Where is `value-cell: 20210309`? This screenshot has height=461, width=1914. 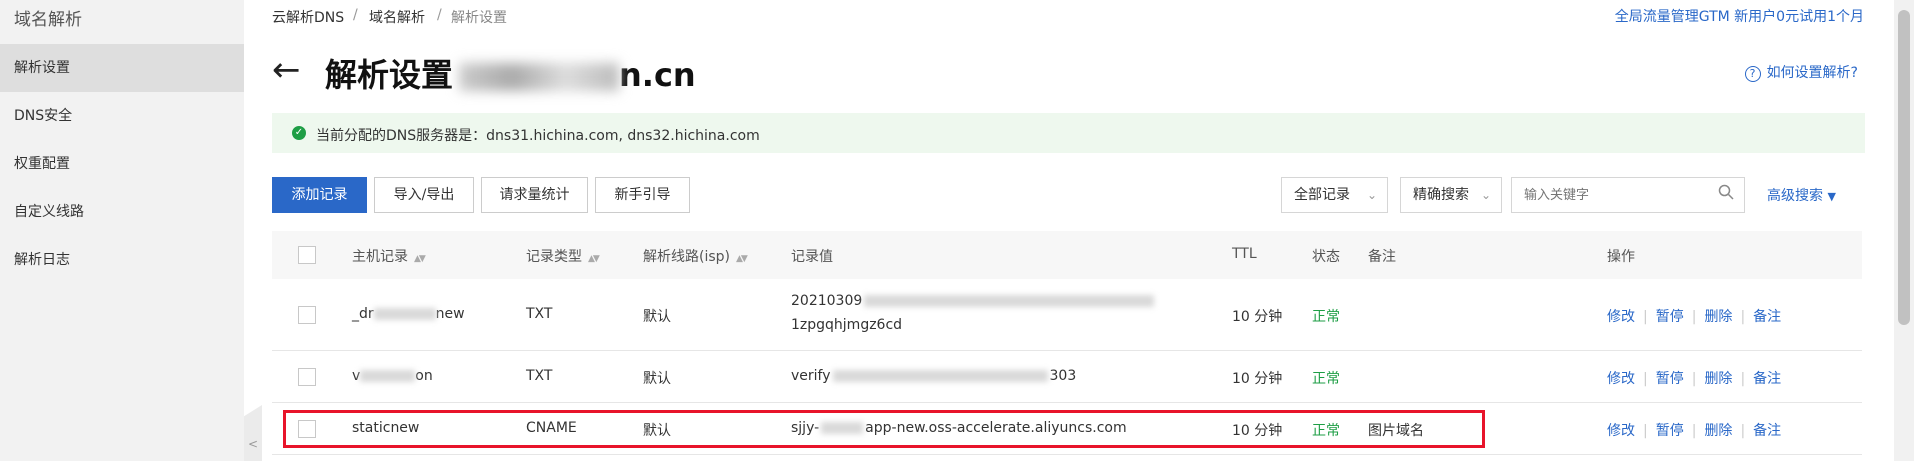
value-cell: 20210309 is located at coordinates (973, 301).